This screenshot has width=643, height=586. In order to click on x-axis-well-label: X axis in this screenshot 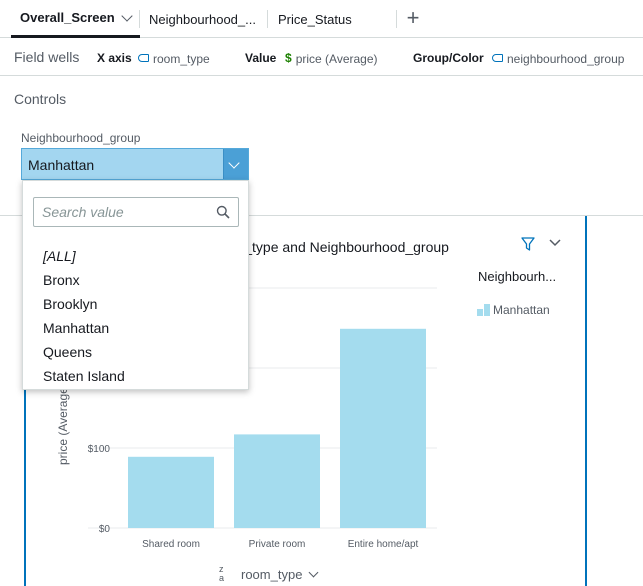, I will do `click(114, 58)`.